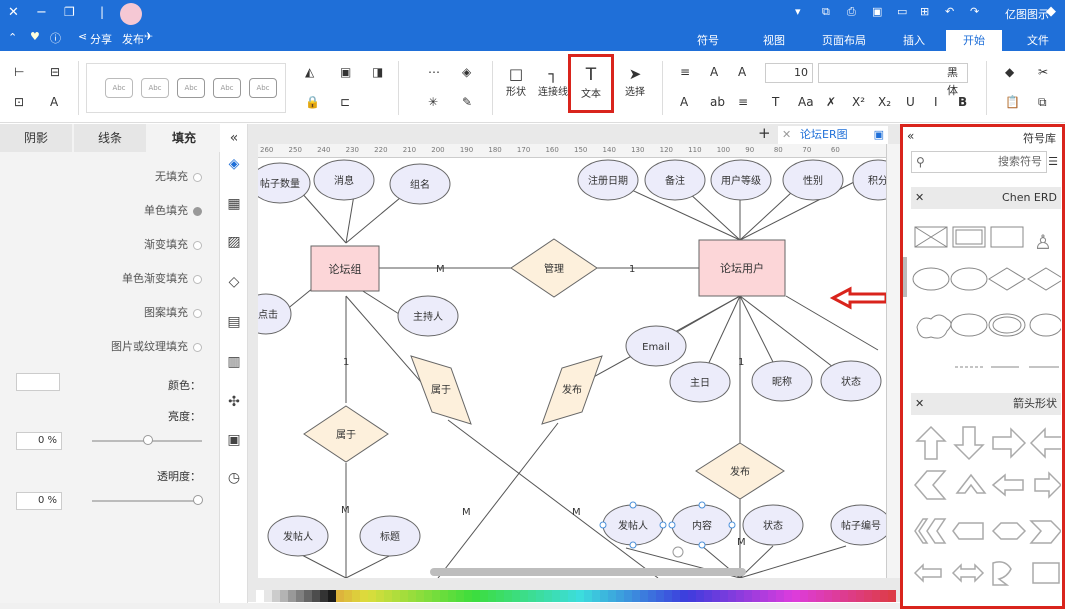 This screenshot has height=609, width=1065. I want to click on associative-entity-shape, so click(1007, 237).